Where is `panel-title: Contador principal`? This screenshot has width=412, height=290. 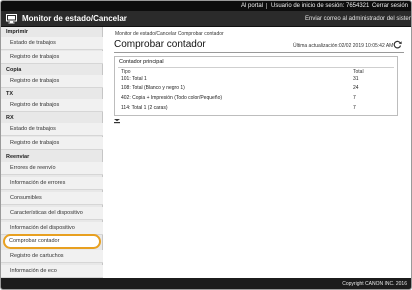 panel-title: Contador principal is located at coordinates (141, 62).